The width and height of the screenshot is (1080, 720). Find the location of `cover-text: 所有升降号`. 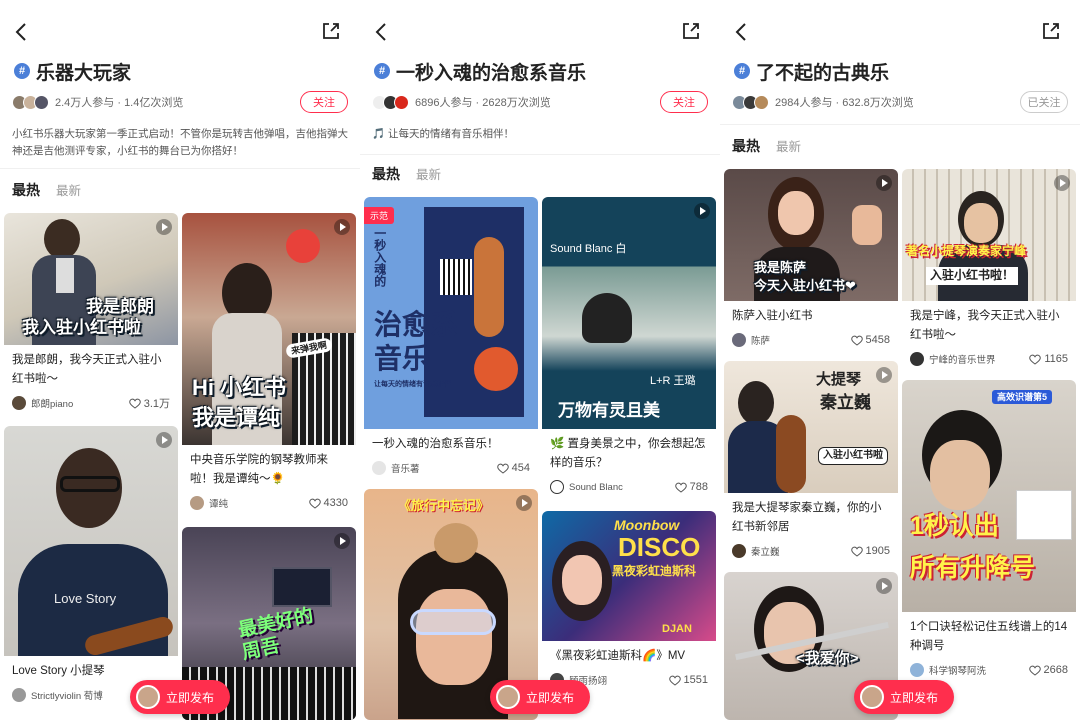

cover-text: 所有升降号 is located at coordinates (973, 568).